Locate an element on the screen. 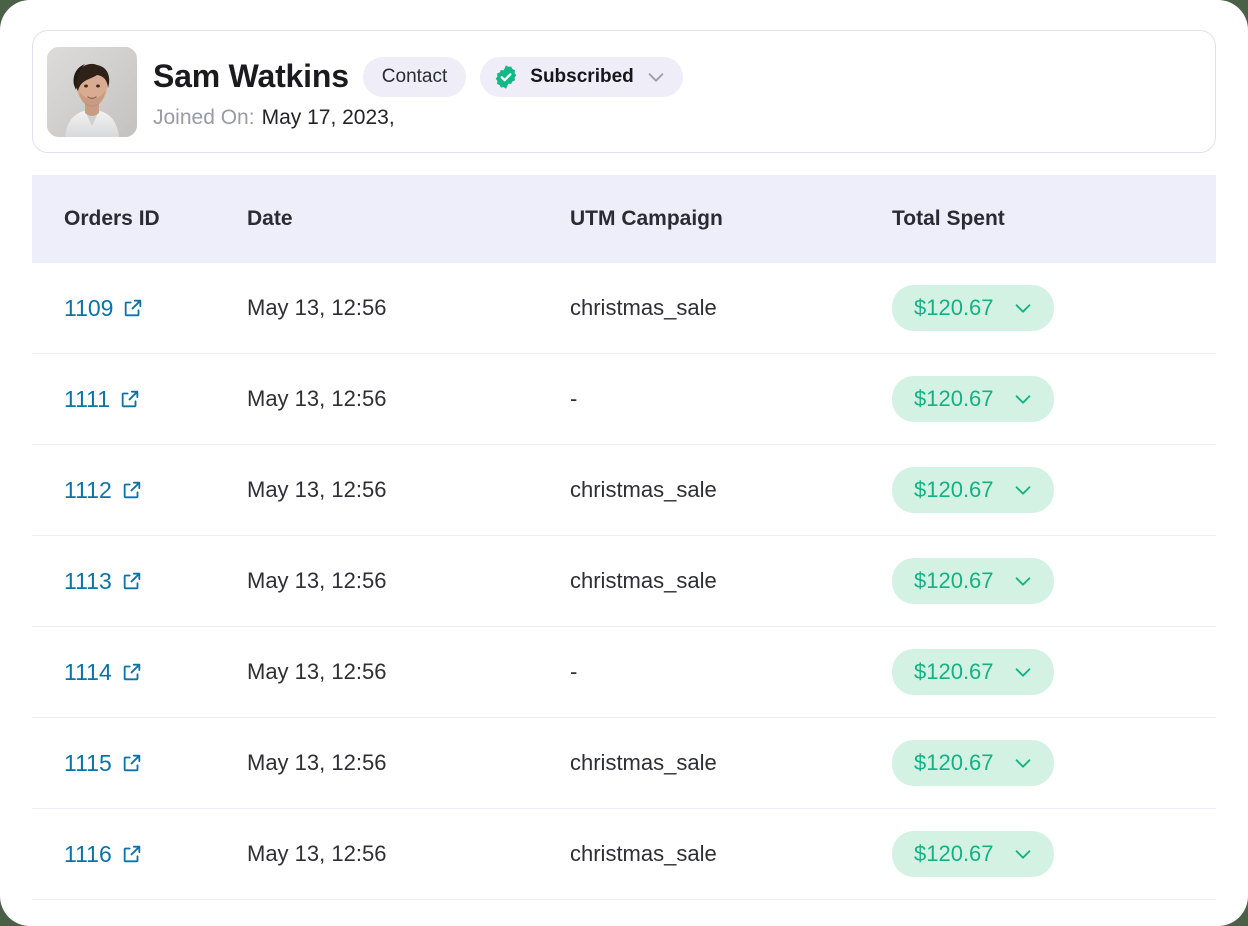  order-id-label: 1114 is located at coordinates (88, 671).